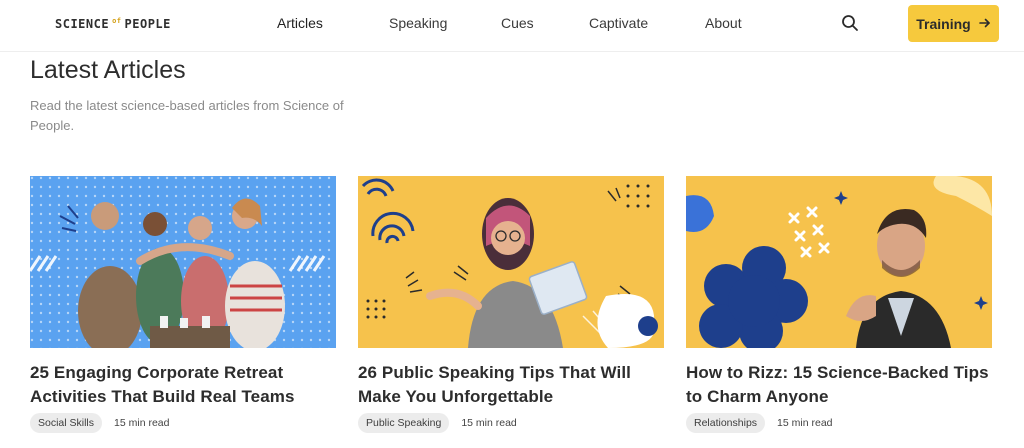 This screenshot has height=448, width=1024. Describe the element at coordinates (183, 423) in the screenshot. I see `article-meta: Social Skills 15 min read` at that location.